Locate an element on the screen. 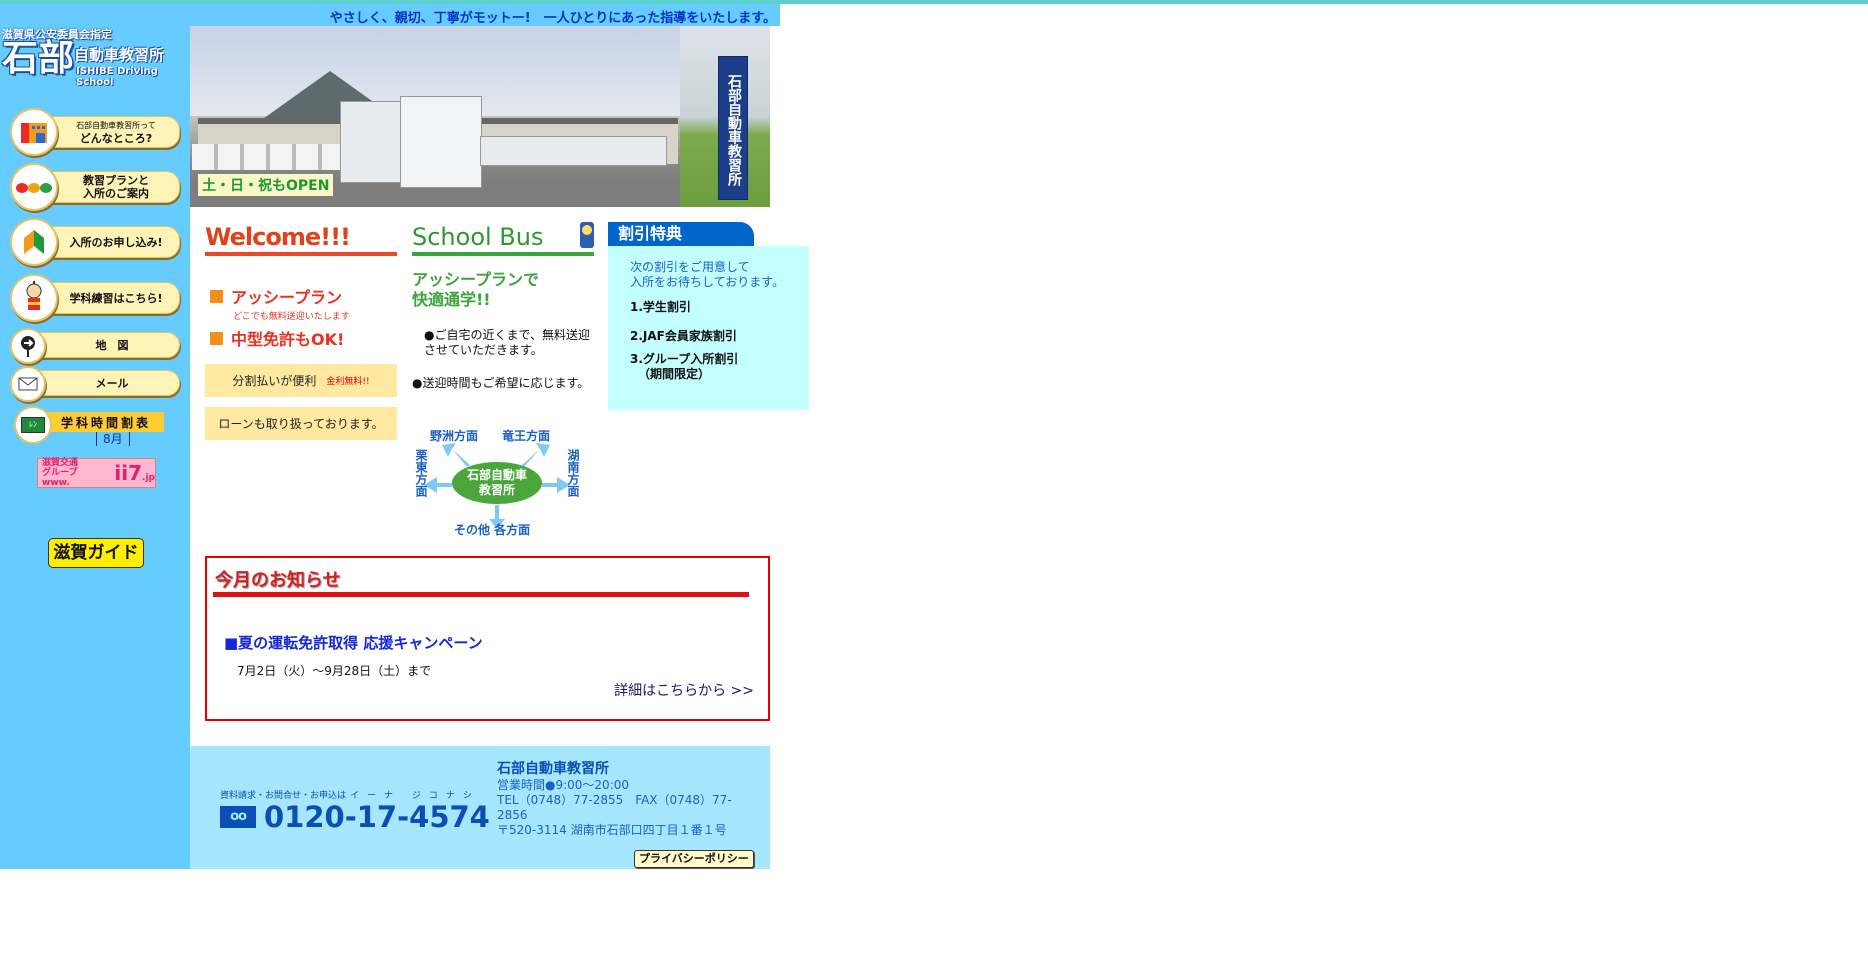 Image resolution: width=1868 pixels, height=958 pixels. nav-mail-label: メール is located at coordinates (112, 383).